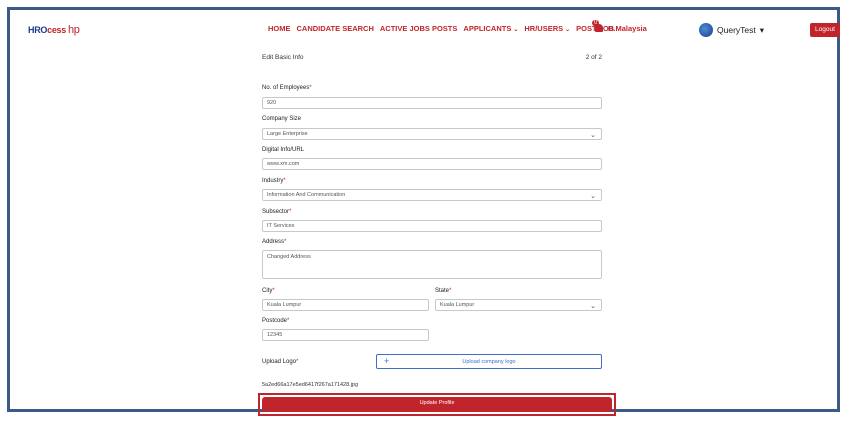 The image size is (853, 439). I want to click on step-indicator: 2 of 2, so click(593, 57).